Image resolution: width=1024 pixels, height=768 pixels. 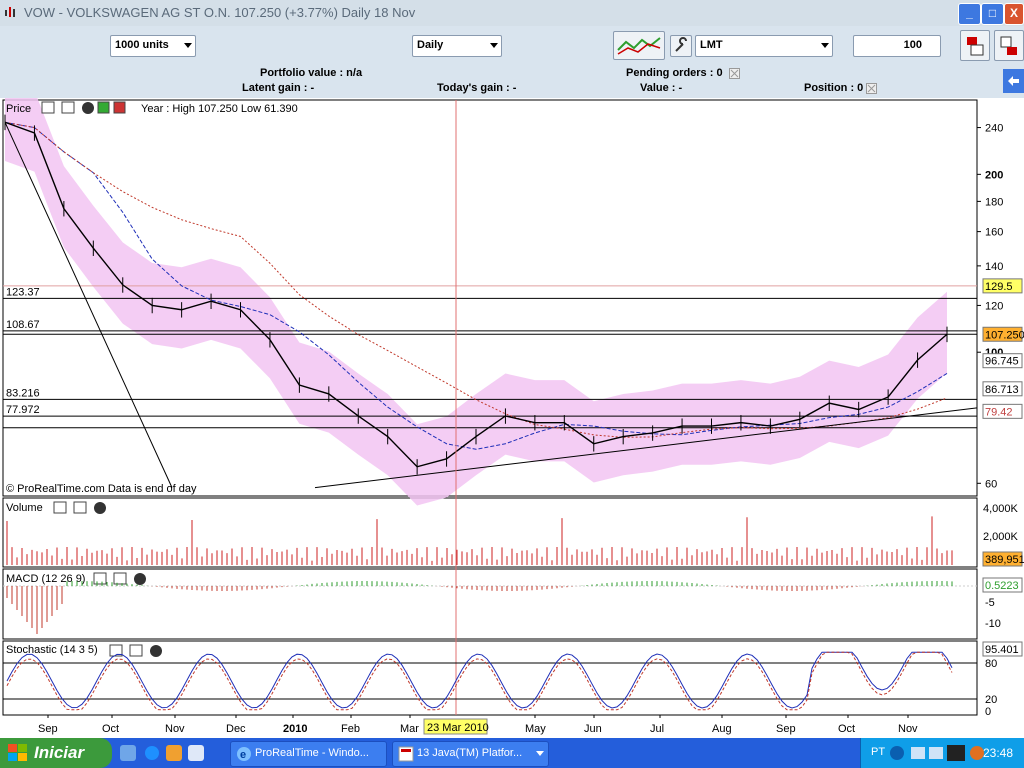 I want to click on price-label: 129.5, so click(x=999, y=287).